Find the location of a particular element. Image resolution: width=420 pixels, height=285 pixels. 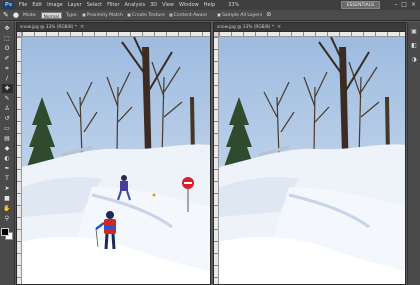

stop-sign-bar is located at coordinates (188, 183).